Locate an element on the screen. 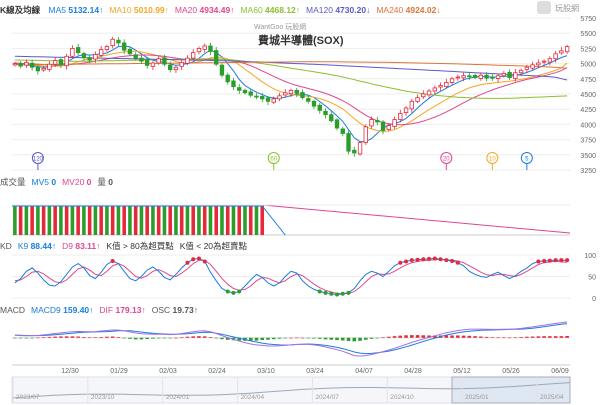 This screenshot has width=600, height=405. dif-line is located at coordinates (291, 339).